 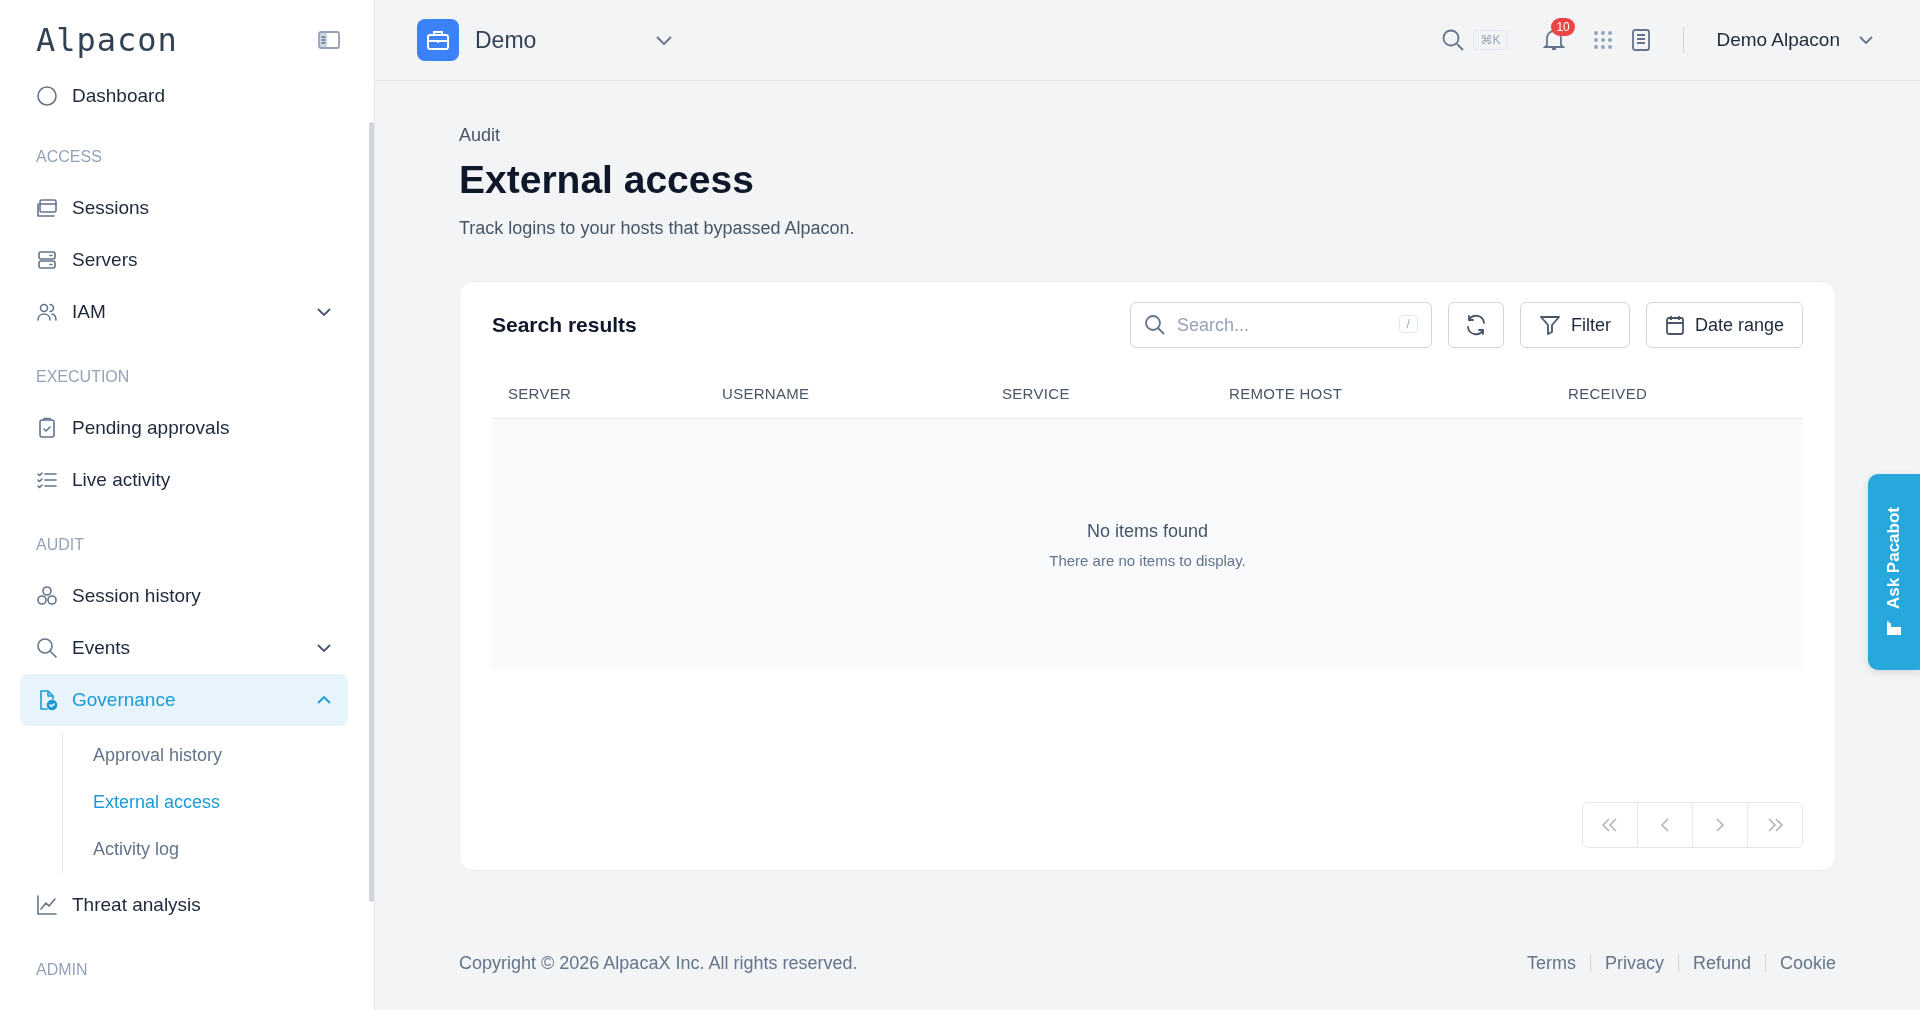 What do you see at coordinates (1778, 40) in the screenshot?
I see `user-menu: Demo Alpacon` at bounding box center [1778, 40].